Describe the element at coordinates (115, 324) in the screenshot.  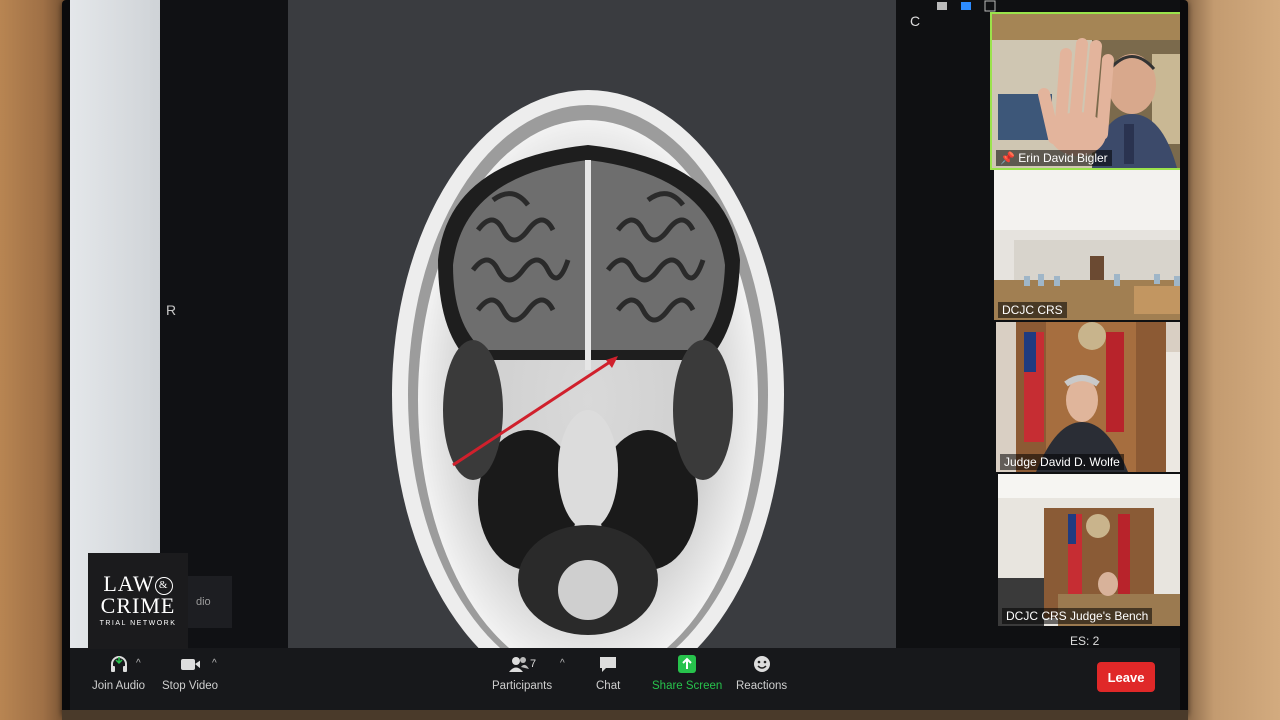
I see `screen-glare` at that location.